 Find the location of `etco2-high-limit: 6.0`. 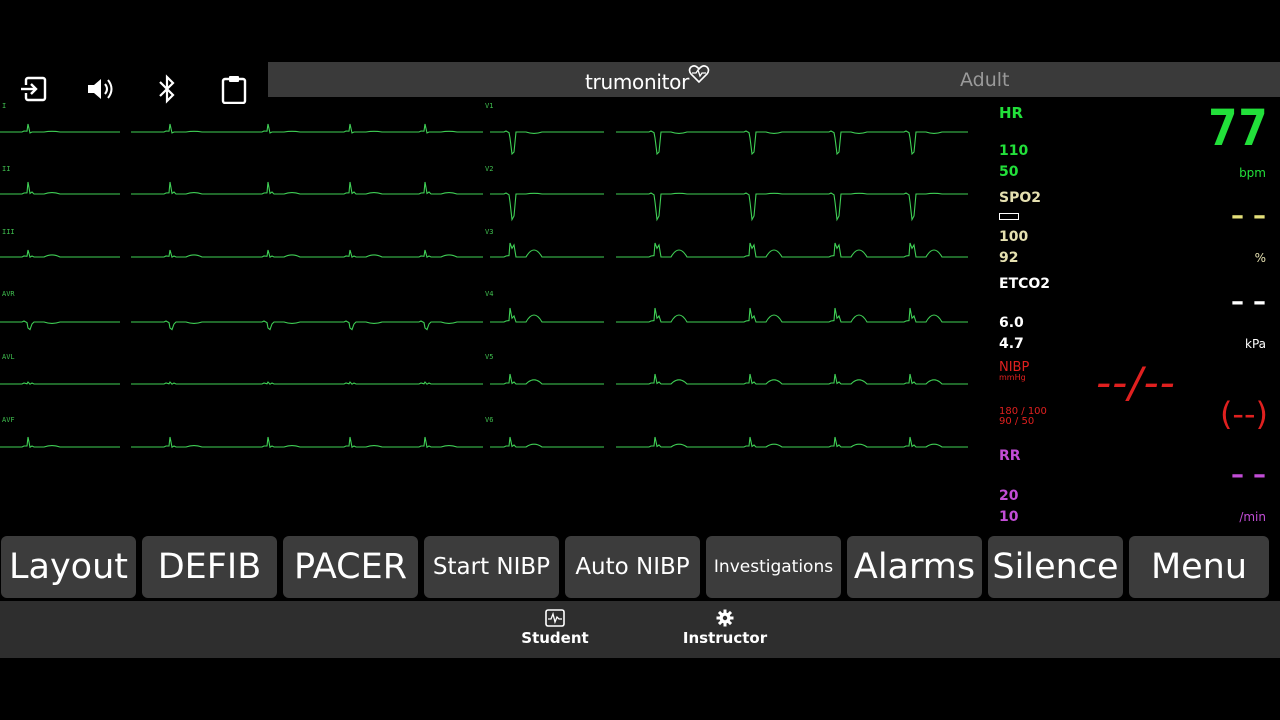

etco2-high-limit: 6.0 is located at coordinates (1011, 323).